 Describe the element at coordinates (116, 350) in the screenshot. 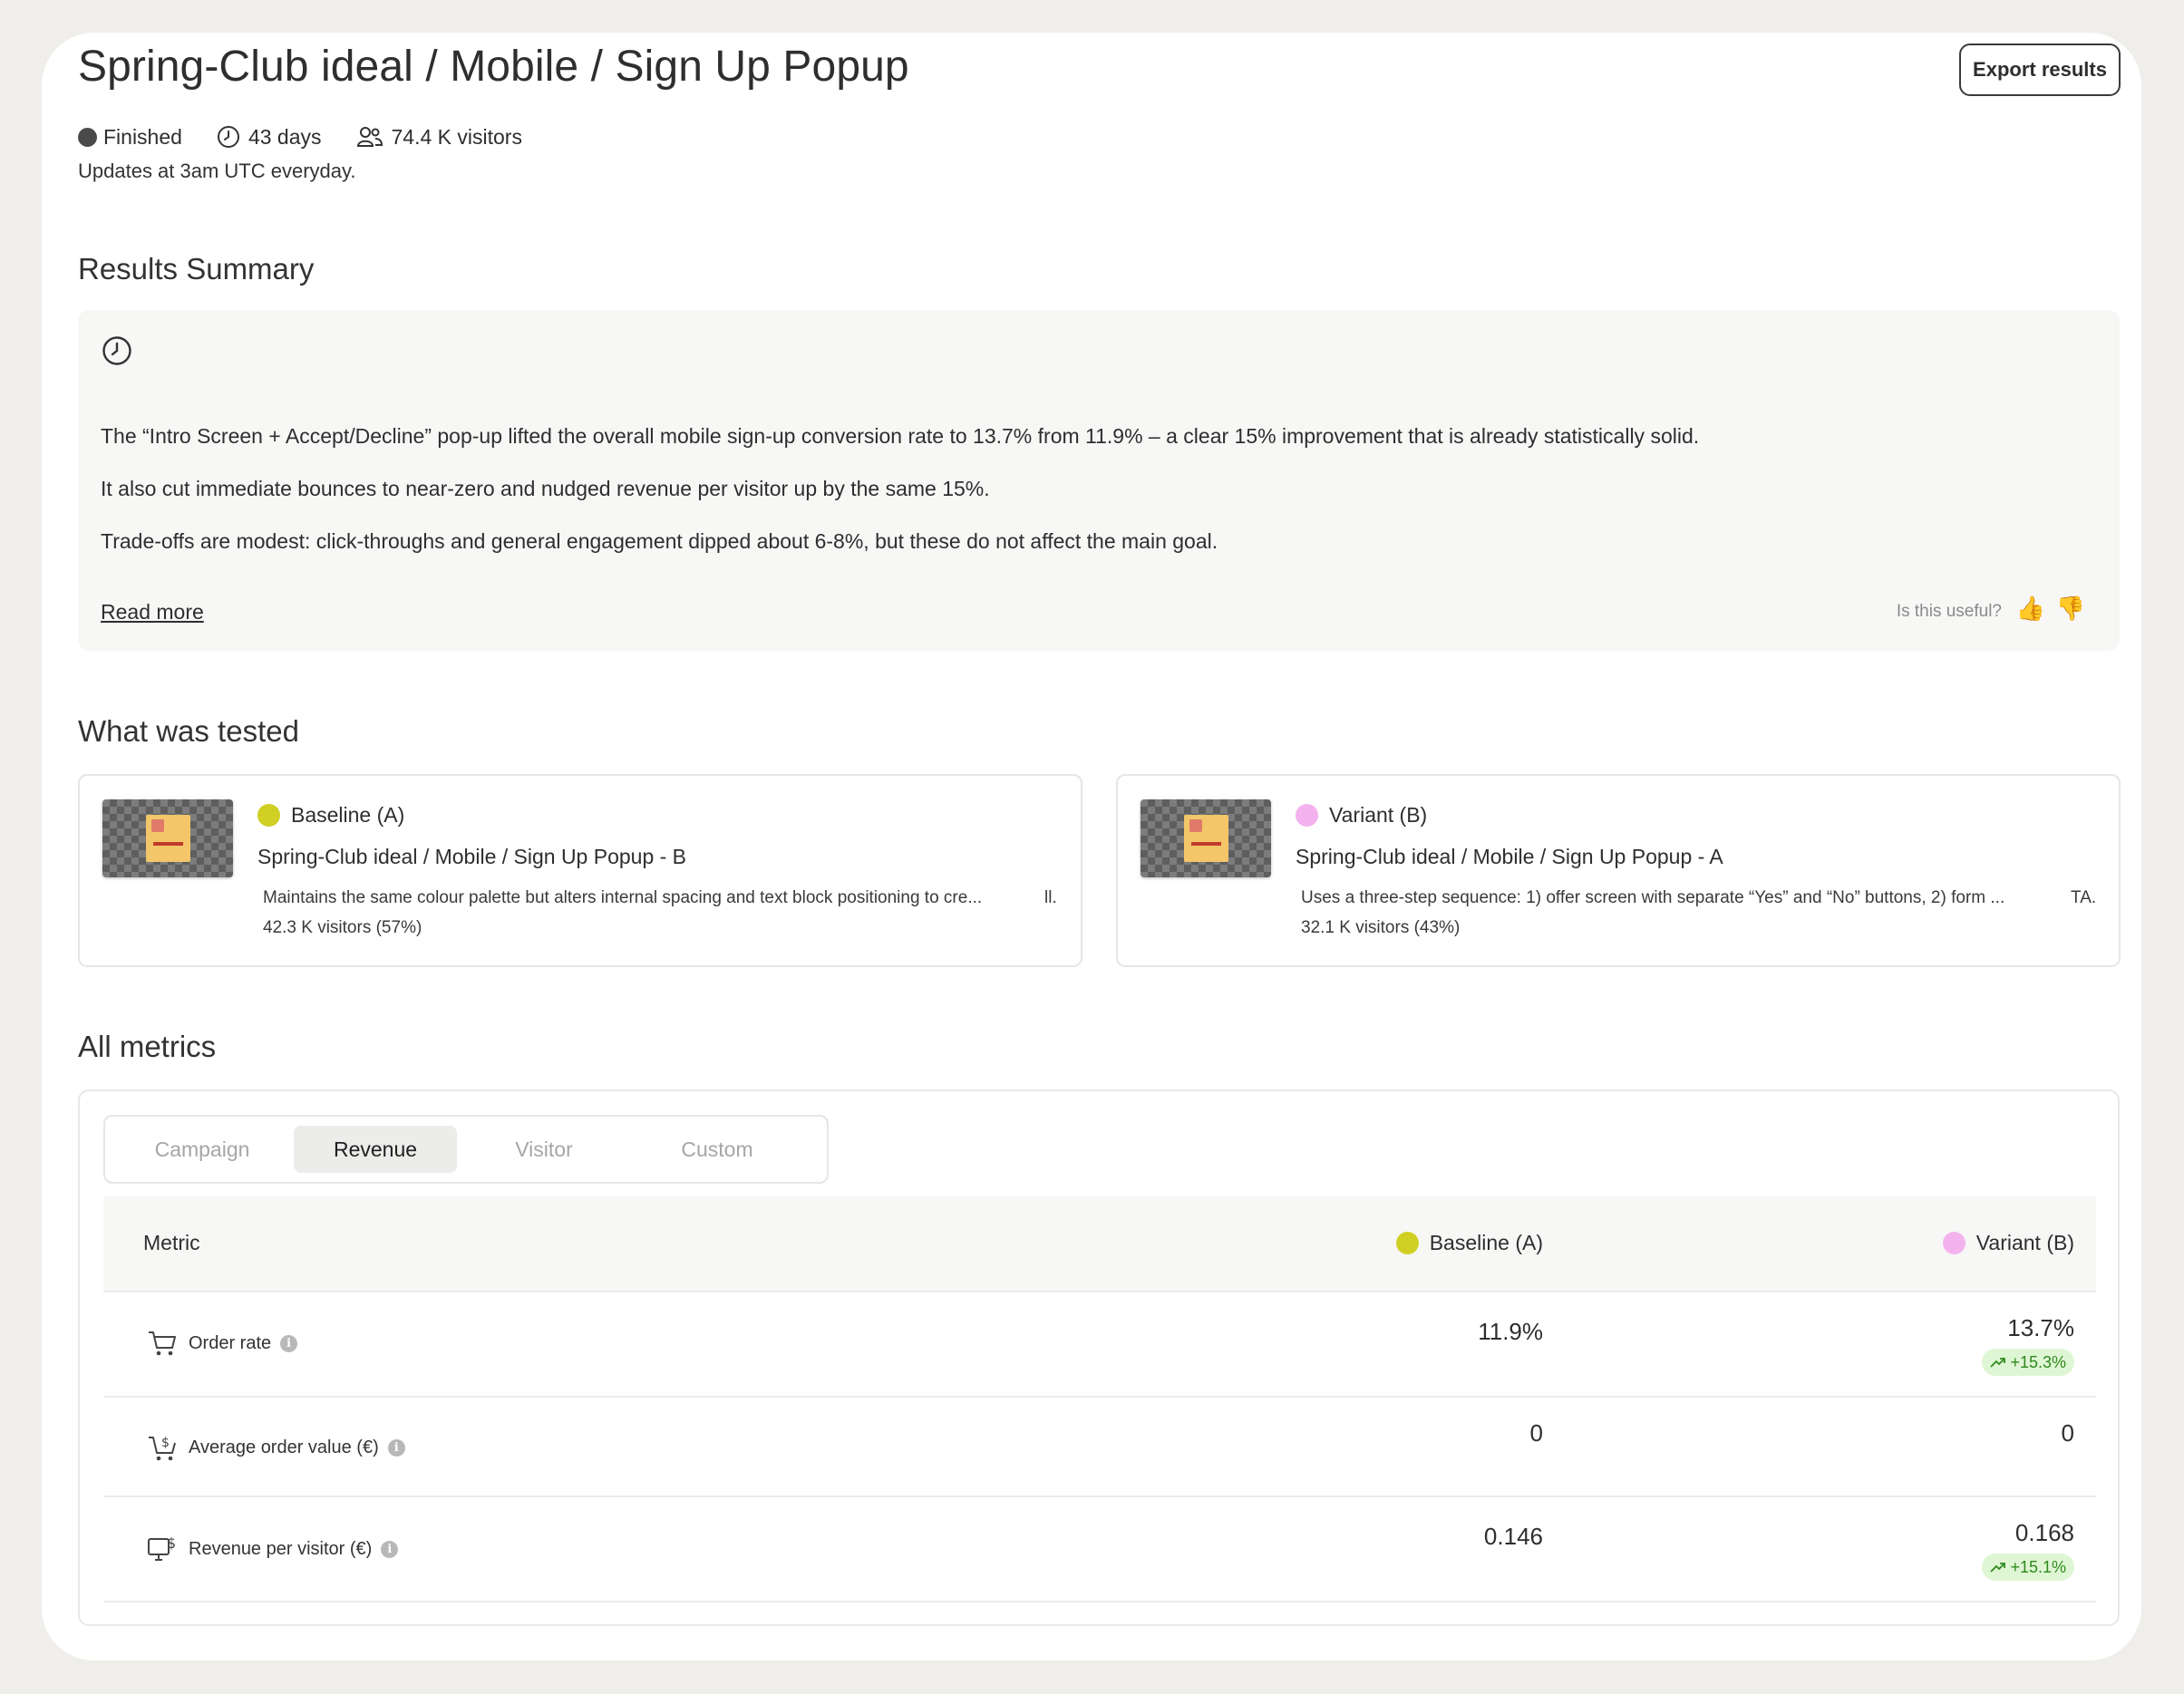

I see `pending-clock-icon` at that location.